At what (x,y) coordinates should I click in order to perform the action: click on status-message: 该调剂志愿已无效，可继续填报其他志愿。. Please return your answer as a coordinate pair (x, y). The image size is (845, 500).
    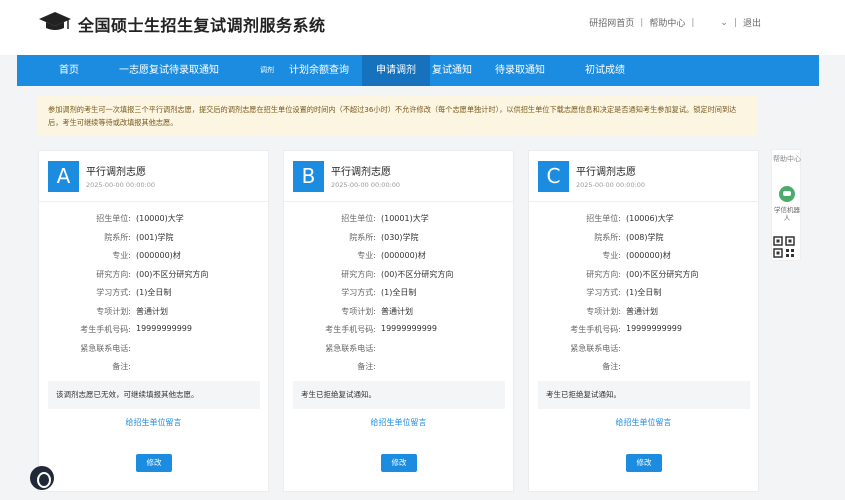
    Looking at the image, I should click on (154, 395).